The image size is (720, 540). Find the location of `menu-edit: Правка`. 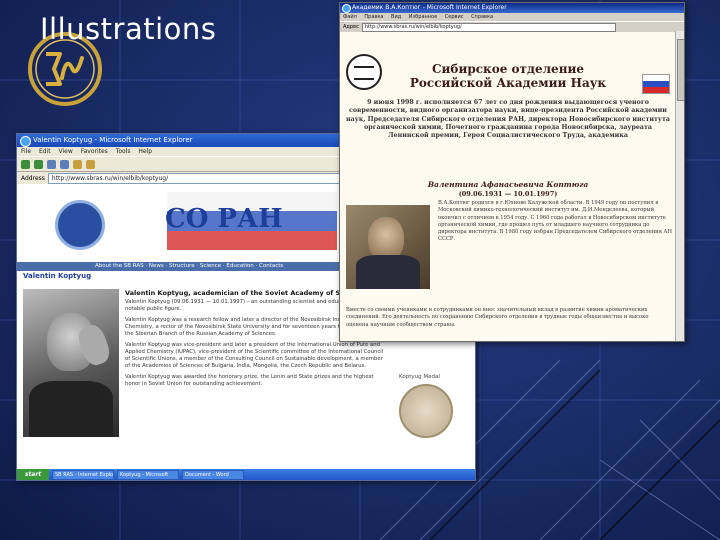

menu-edit: Правка is located at coordinates (373, 17).